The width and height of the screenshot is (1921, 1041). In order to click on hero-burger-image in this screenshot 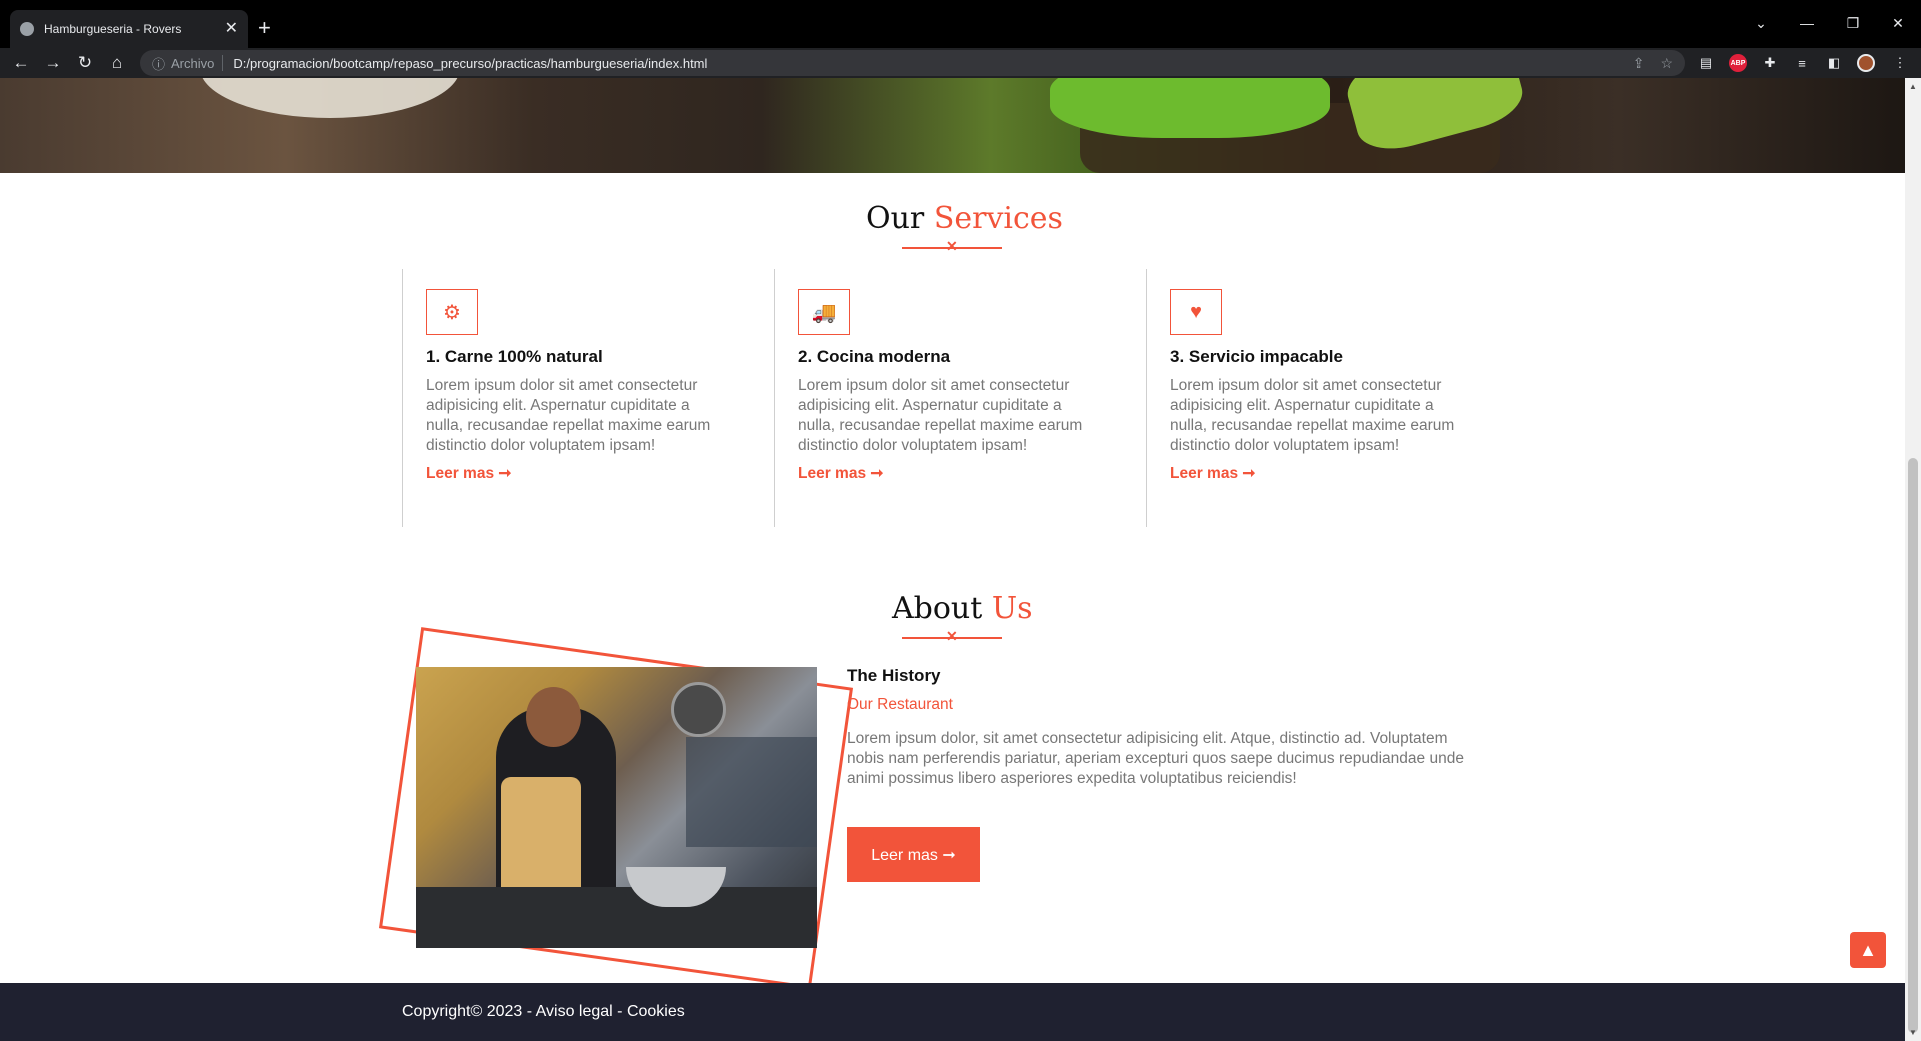, I will do `click(952, 125)`.